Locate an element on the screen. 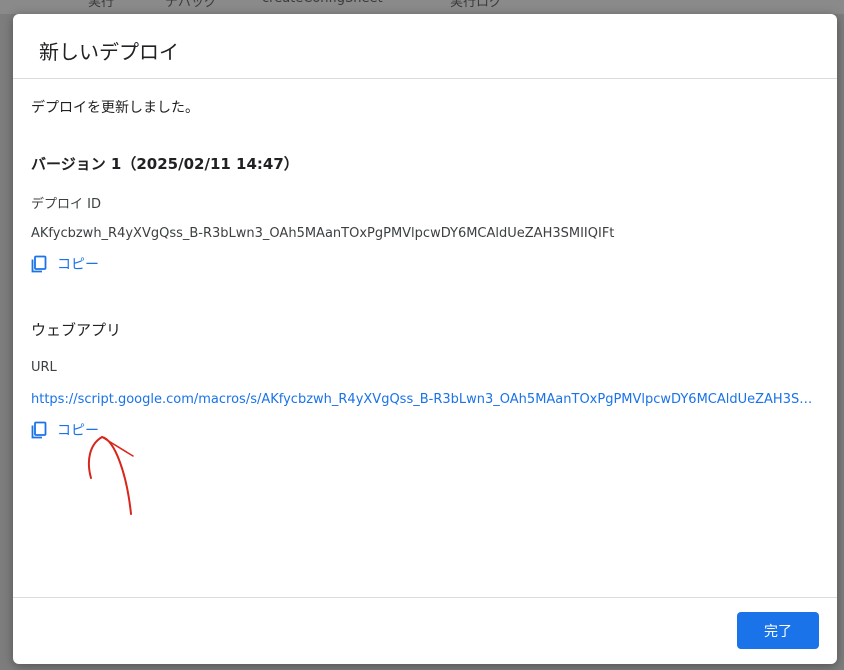 The height and width of the screenshot is (670, 844). dialog-title: 新しいデプロイ is located at coordinates (109, 52).